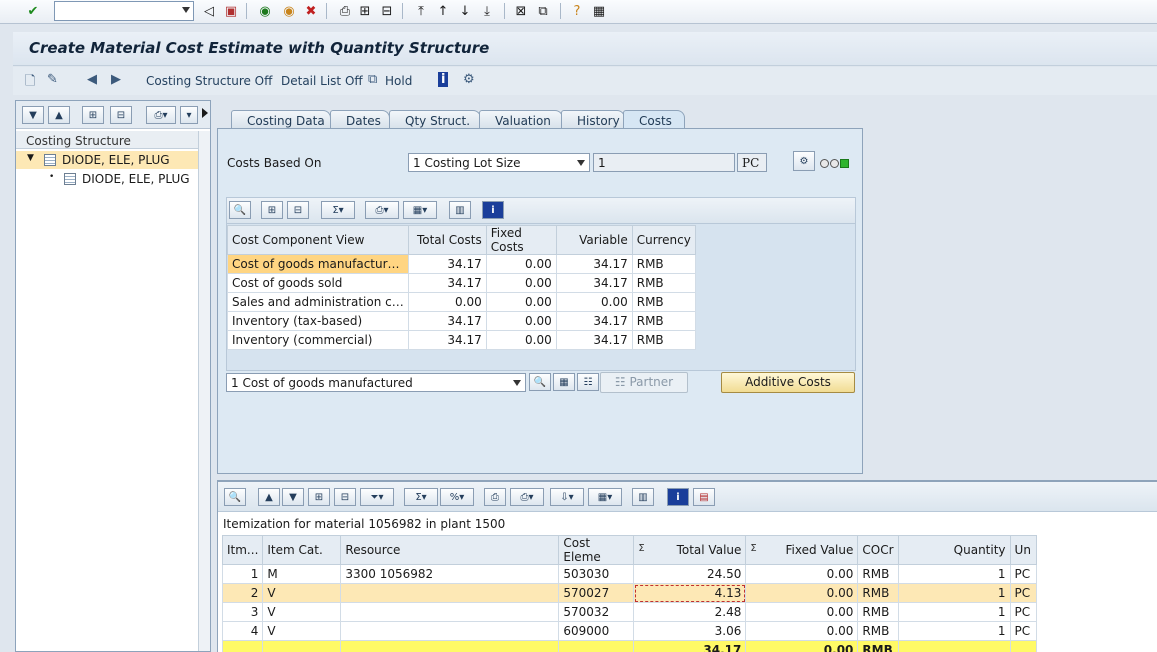 The height and width of the screenshot is (652, 1157). Describe the element at coordinates (521, 11) in the screenshot. I see `new-session-icon: ⊠` at that location.